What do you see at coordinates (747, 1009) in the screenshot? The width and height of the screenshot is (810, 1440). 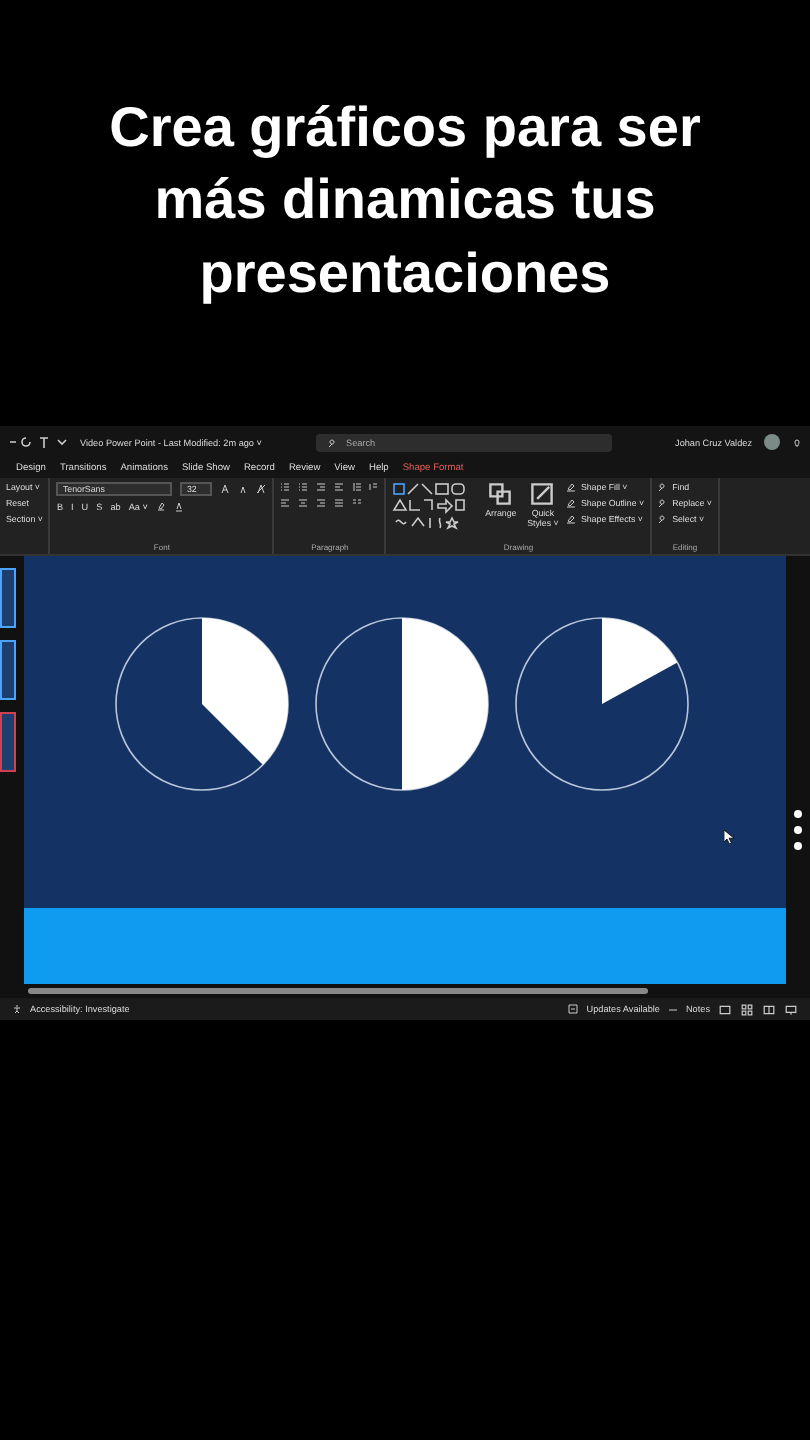 I see `sorter-view-icon` at bounding box center [747, 1009].